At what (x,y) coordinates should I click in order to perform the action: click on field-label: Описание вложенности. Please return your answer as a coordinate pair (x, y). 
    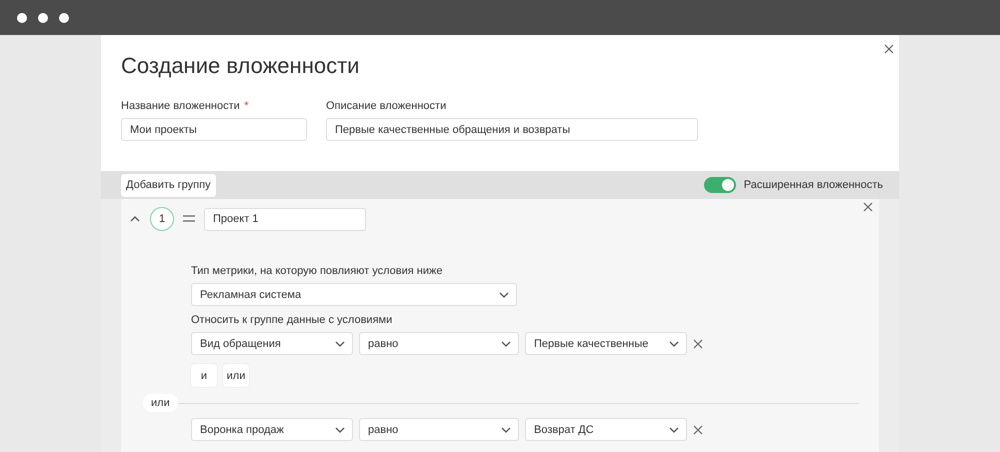
    Looking at the image, I should click on (386, 106).